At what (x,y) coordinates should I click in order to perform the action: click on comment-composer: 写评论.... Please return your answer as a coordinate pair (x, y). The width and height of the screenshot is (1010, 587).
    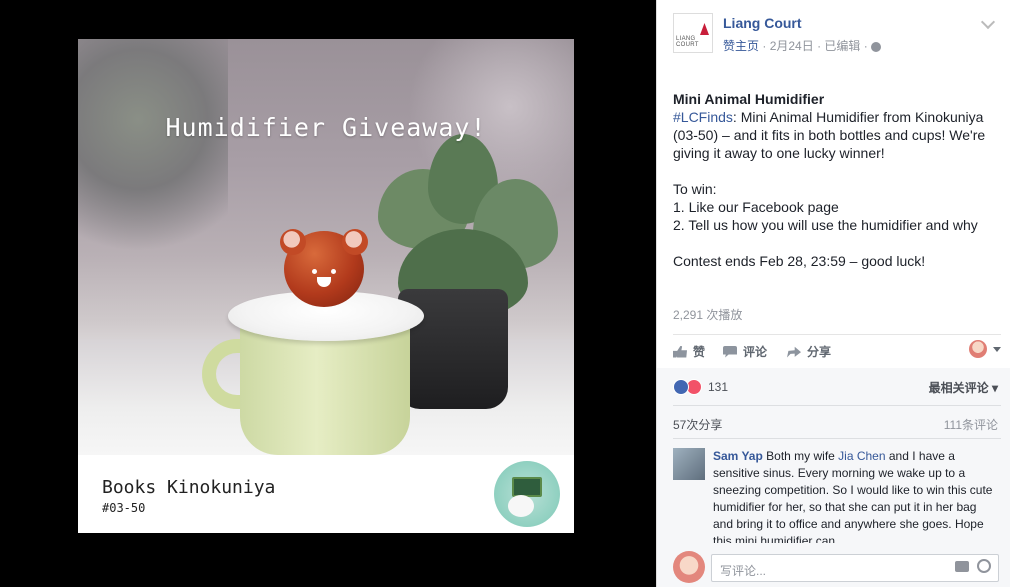
    Looking at the image, I should click on (836, 567).